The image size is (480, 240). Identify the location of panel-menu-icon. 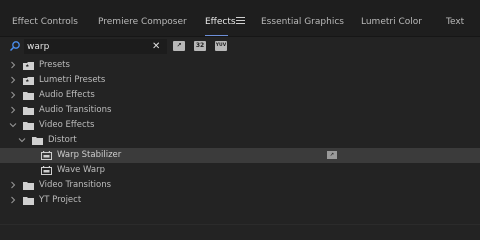
(240, 20).